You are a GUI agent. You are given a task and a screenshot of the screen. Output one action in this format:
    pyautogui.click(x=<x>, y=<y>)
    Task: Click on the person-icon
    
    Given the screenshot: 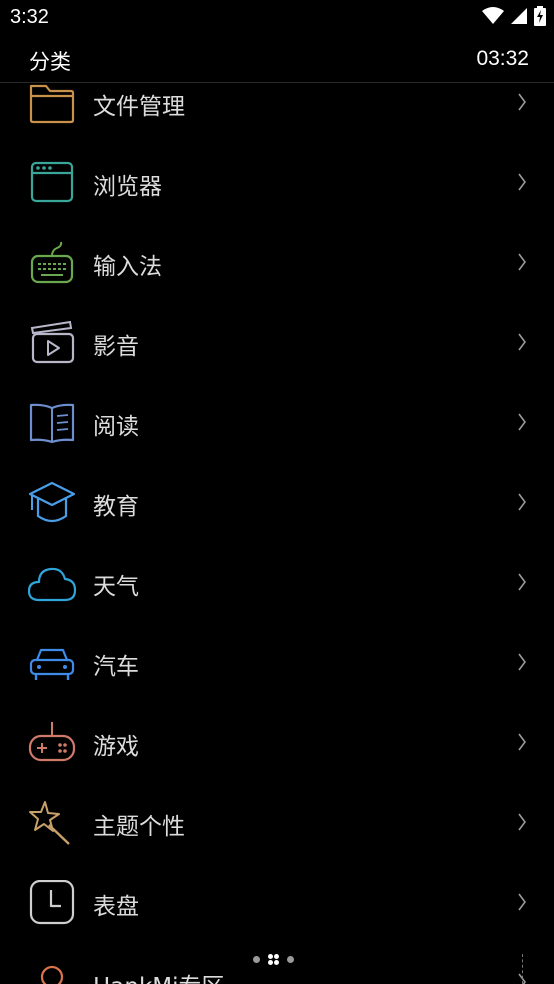 What is the action you would take?
    pyautogui.click(x=52, y=972)
    